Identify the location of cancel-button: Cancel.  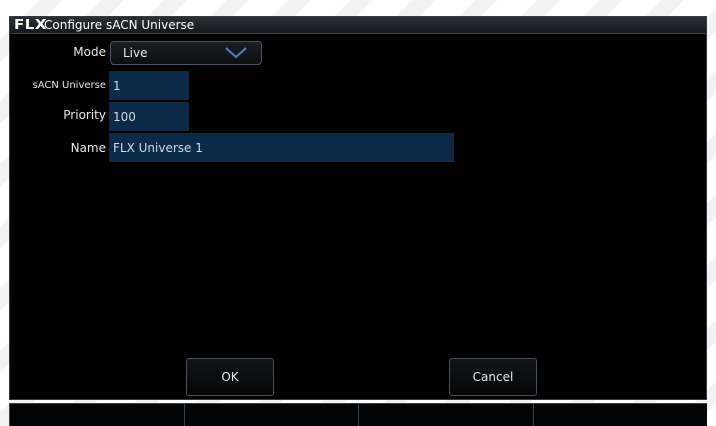
(493, 377).